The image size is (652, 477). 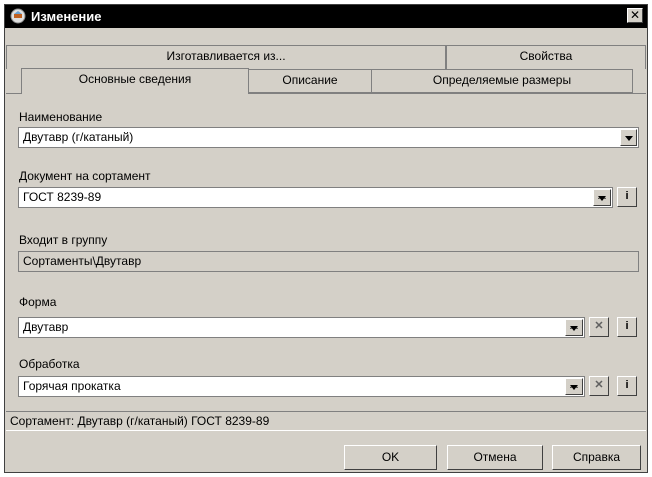 I want to click on document-label: Документ на сортамент, so click(x=85, y=176).